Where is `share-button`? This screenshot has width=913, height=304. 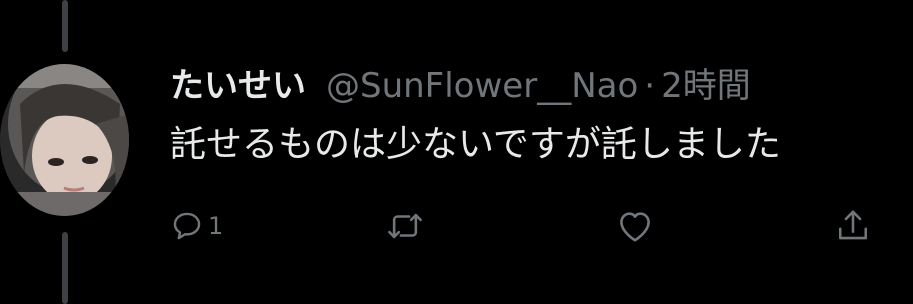 share-button is located at coordinates (853, 226).